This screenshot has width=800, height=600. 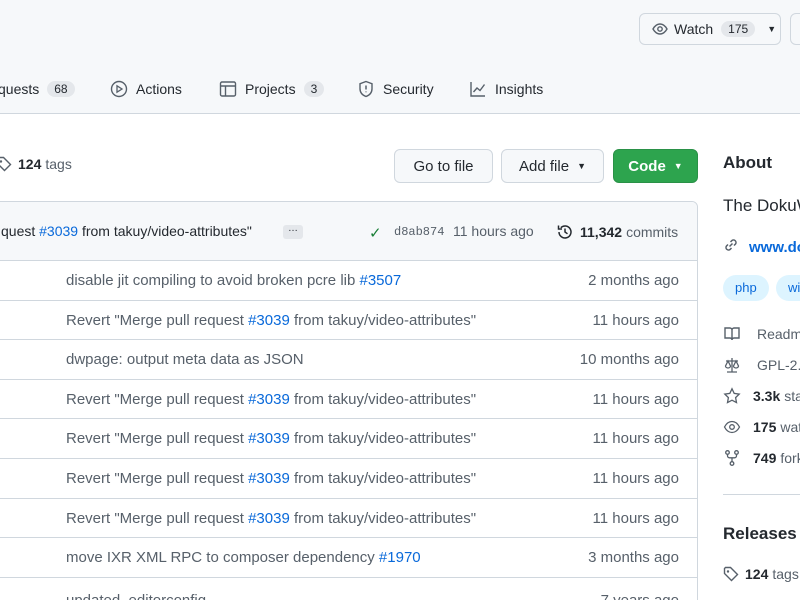 I want to click on topic-tag: php, so click(x=746, y=288).